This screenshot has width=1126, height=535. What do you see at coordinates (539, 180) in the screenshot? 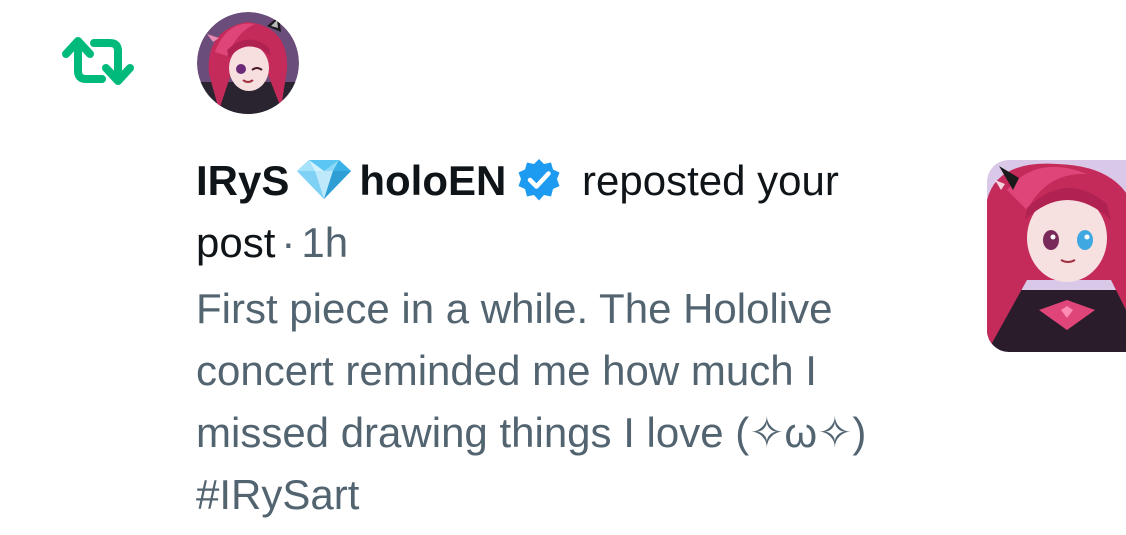
I see `verified-badge-icon` at bounding box center [539, 180].